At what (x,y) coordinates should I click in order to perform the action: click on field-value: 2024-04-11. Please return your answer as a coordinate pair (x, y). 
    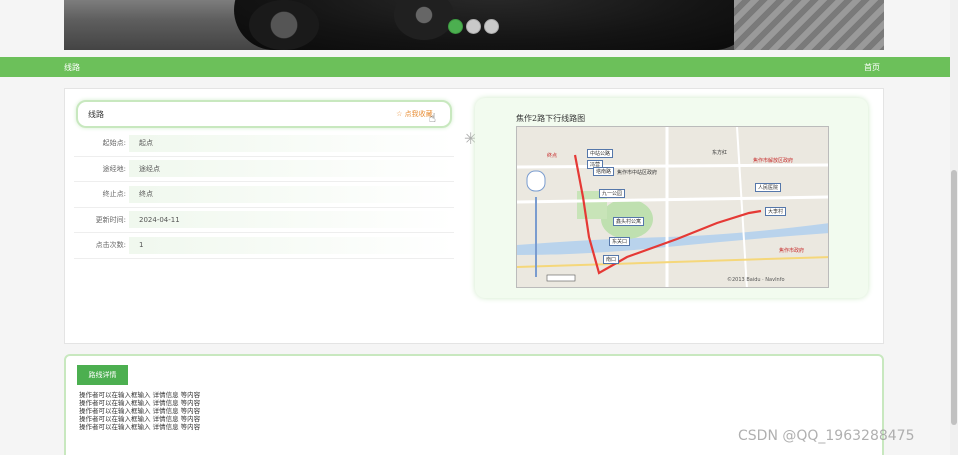
    Looking at the image, I should click on (291, 220).